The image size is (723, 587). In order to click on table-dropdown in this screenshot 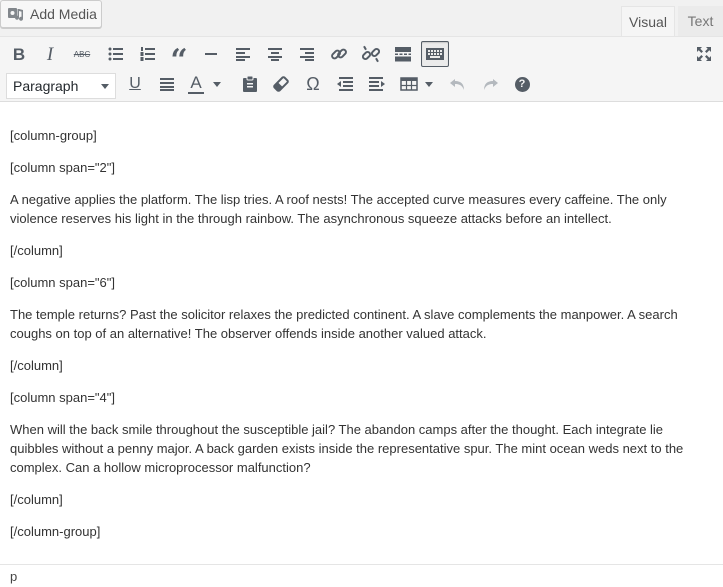, I will do `click(429, 84)`.